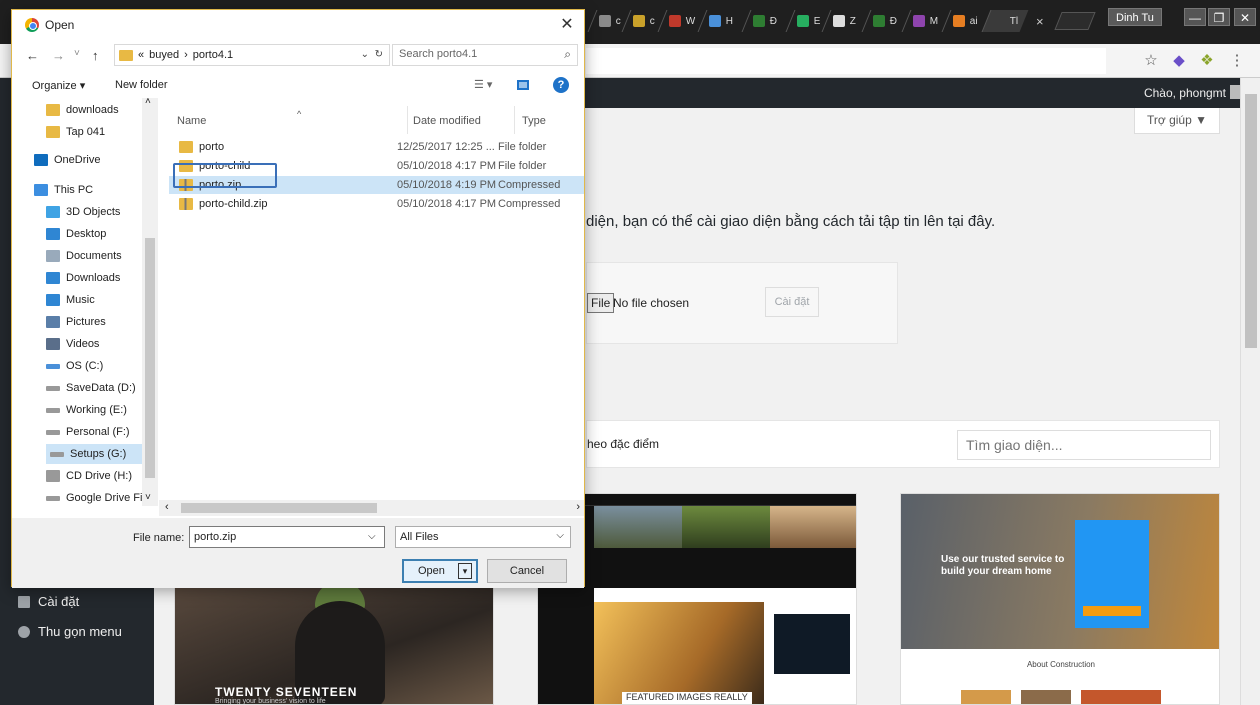 This screenshot has width=1260, height=705. What do you see at coordinates (298, 25) in the screenshot?
I see `dialog-title-bar: Open ✕` at bounding box center [298, 25].